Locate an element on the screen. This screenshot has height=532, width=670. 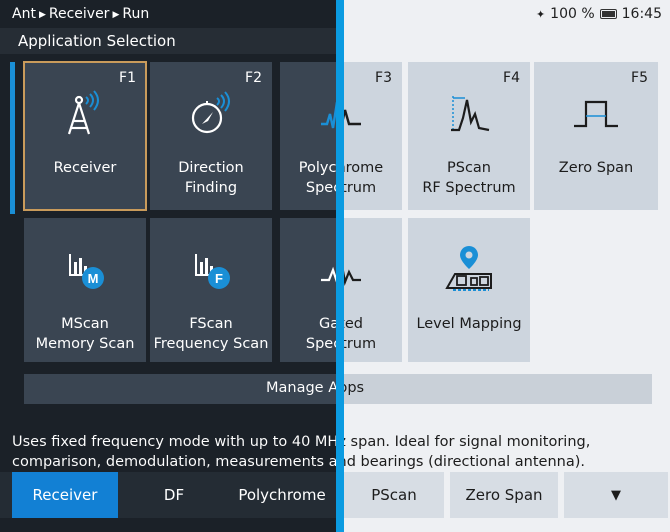
tile-label: Zero Span is located at coordinates (596, 168).